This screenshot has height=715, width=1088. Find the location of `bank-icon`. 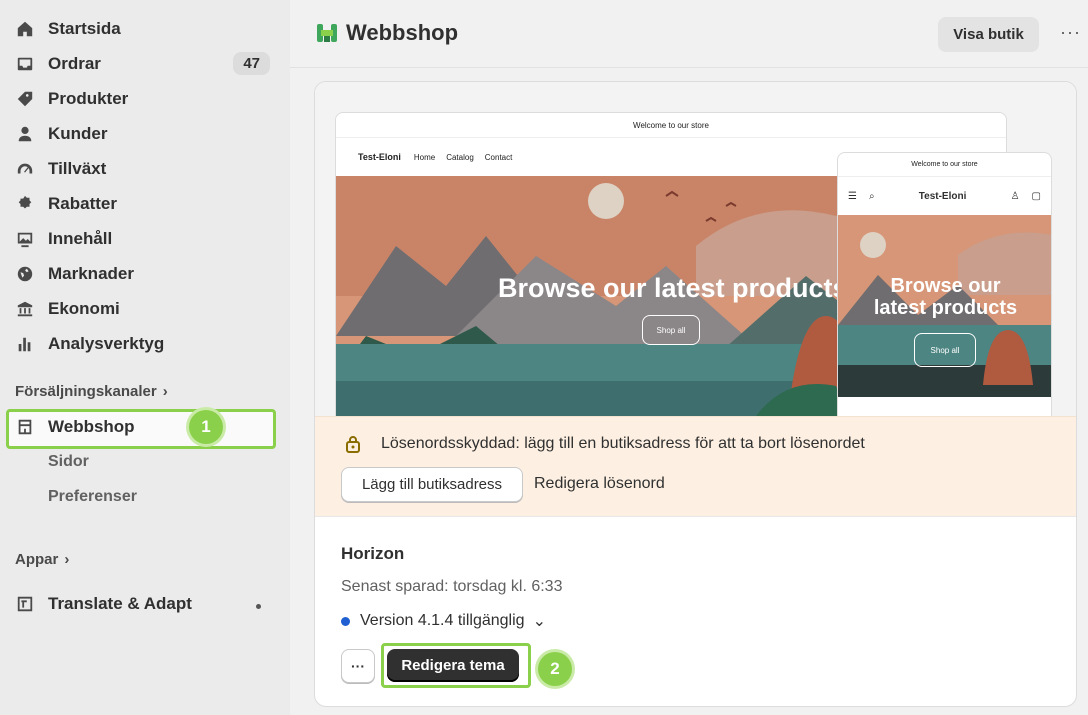

bank-icon is located at coordinates (25, 309).